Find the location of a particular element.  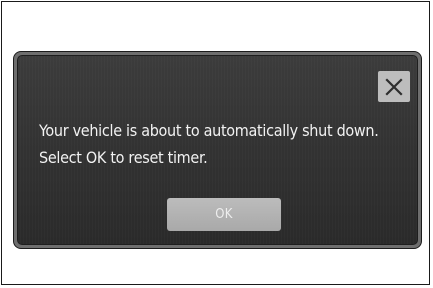

close-button is located at coordinates (394, 86).